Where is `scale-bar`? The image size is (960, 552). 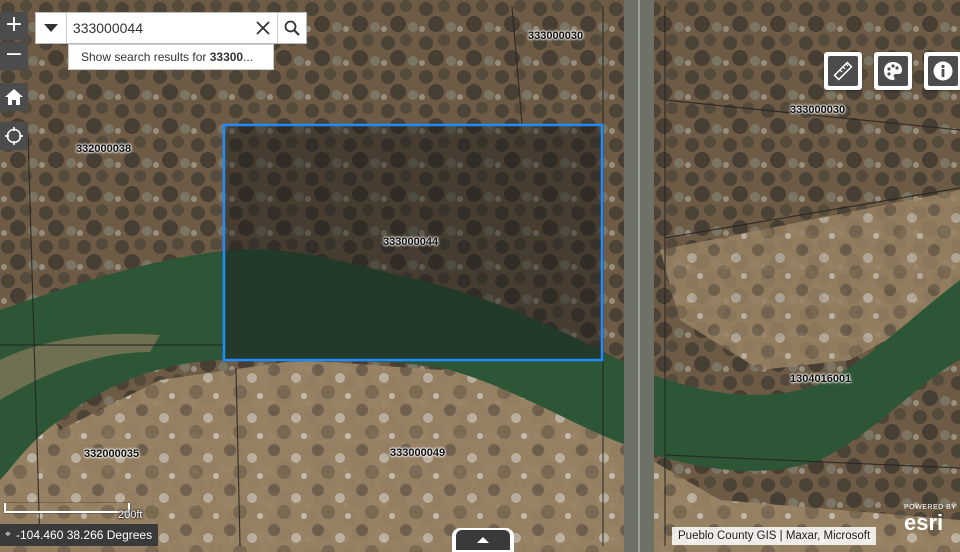
scale-bar is located at coordinates (67, 508).